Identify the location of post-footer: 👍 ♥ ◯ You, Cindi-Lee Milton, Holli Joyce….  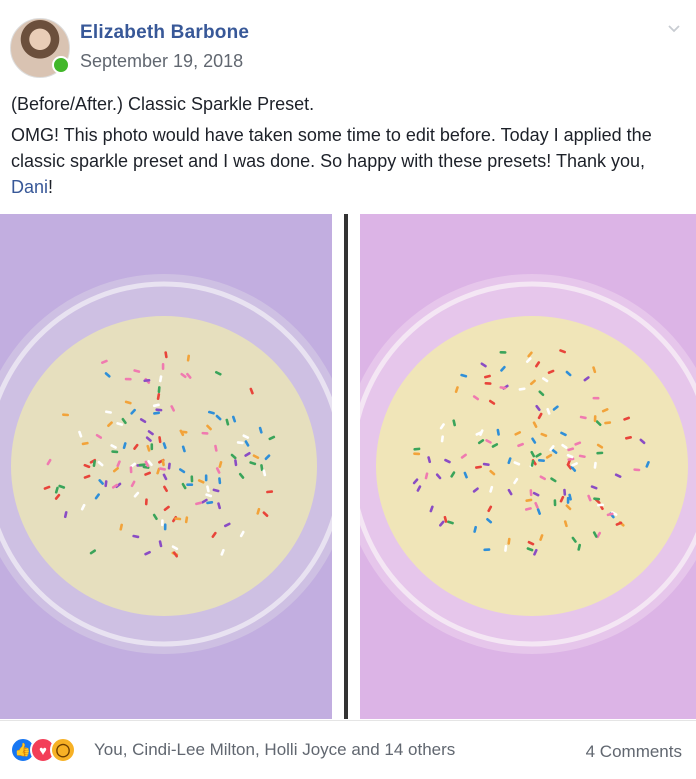
(348, 749).